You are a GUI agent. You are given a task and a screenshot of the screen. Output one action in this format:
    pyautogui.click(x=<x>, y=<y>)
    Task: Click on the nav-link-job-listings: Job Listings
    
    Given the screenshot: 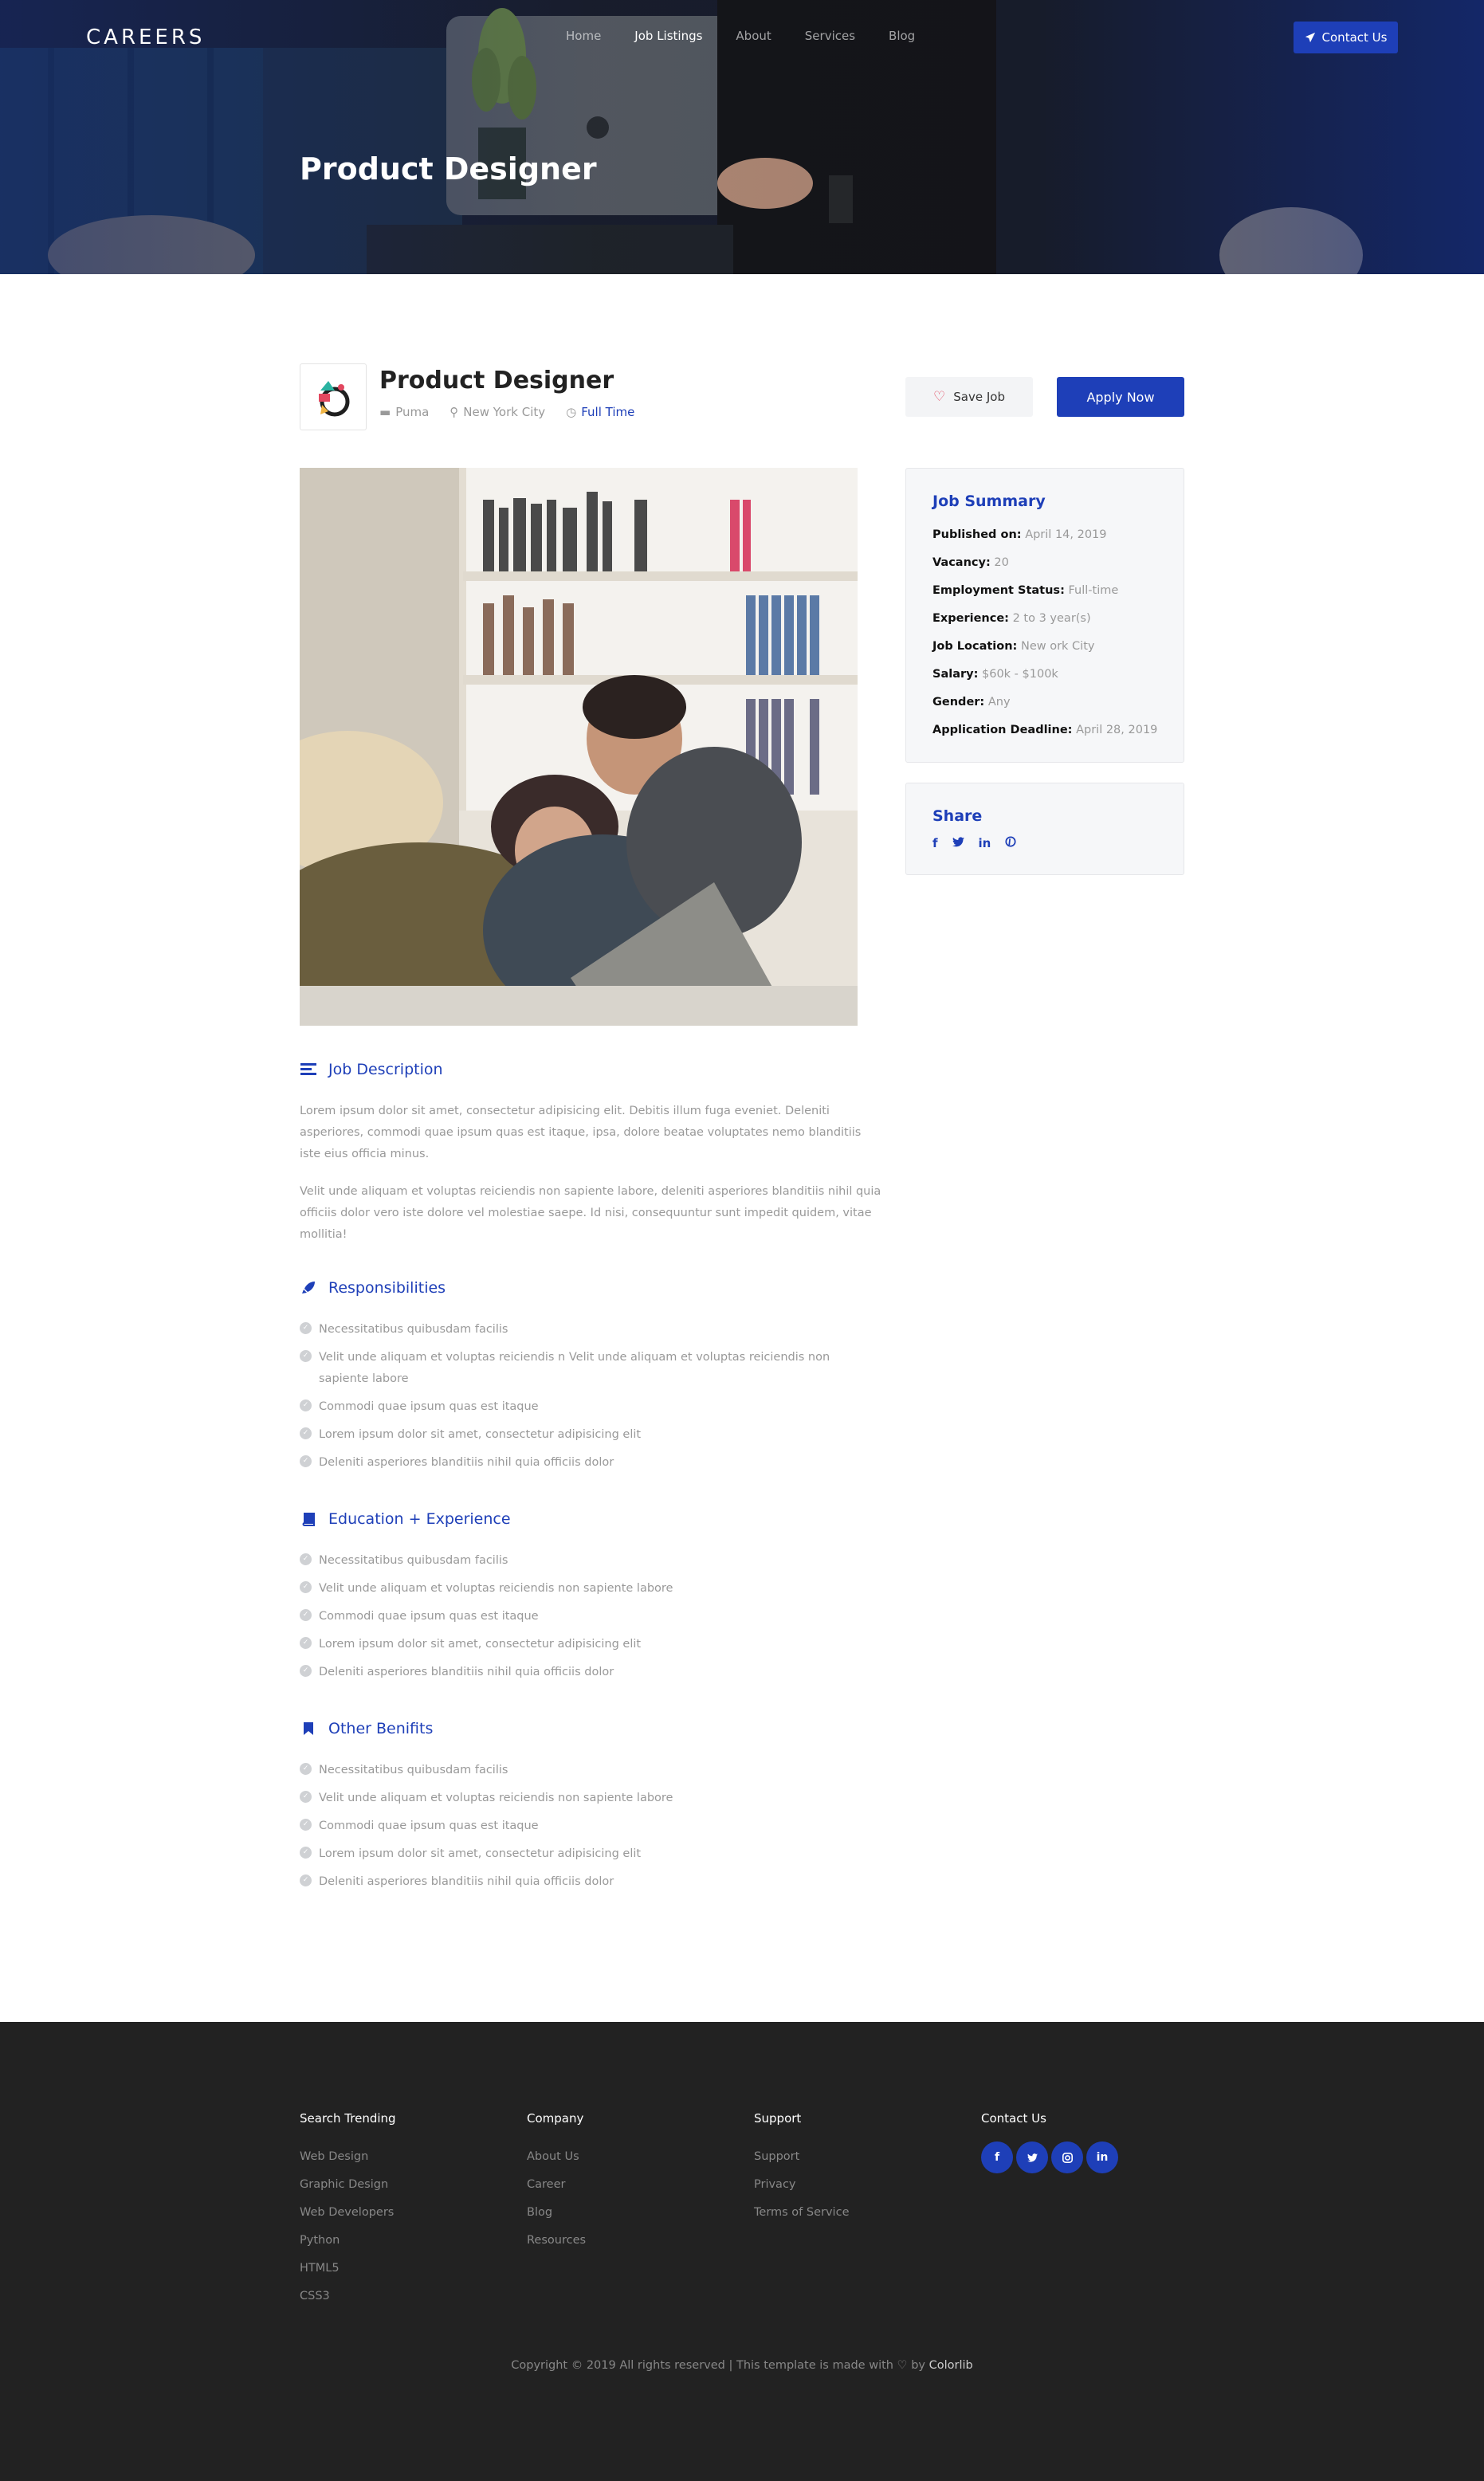 What is the action you would take?
    pyautogui.click(x=668, y=36)
    